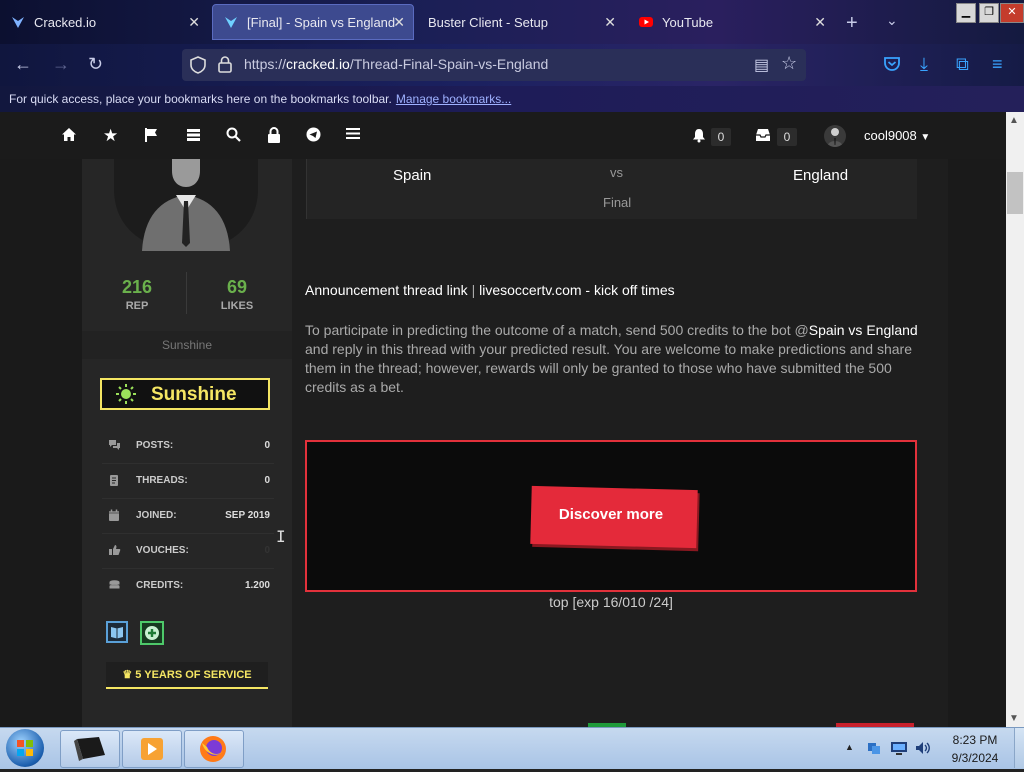  I want to click on username-menu: cool9008 ▼, so click(897, 135).